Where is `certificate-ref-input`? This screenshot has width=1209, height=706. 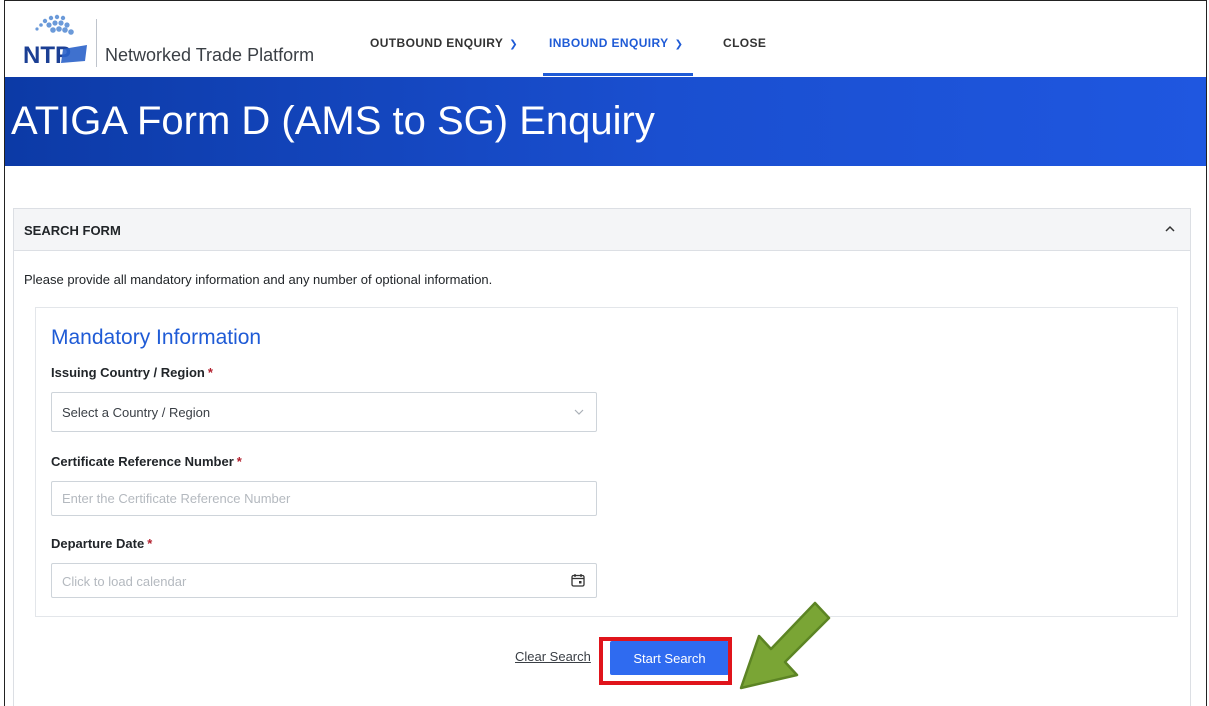
certificate-ref-input is located at coordinates (324, 498).